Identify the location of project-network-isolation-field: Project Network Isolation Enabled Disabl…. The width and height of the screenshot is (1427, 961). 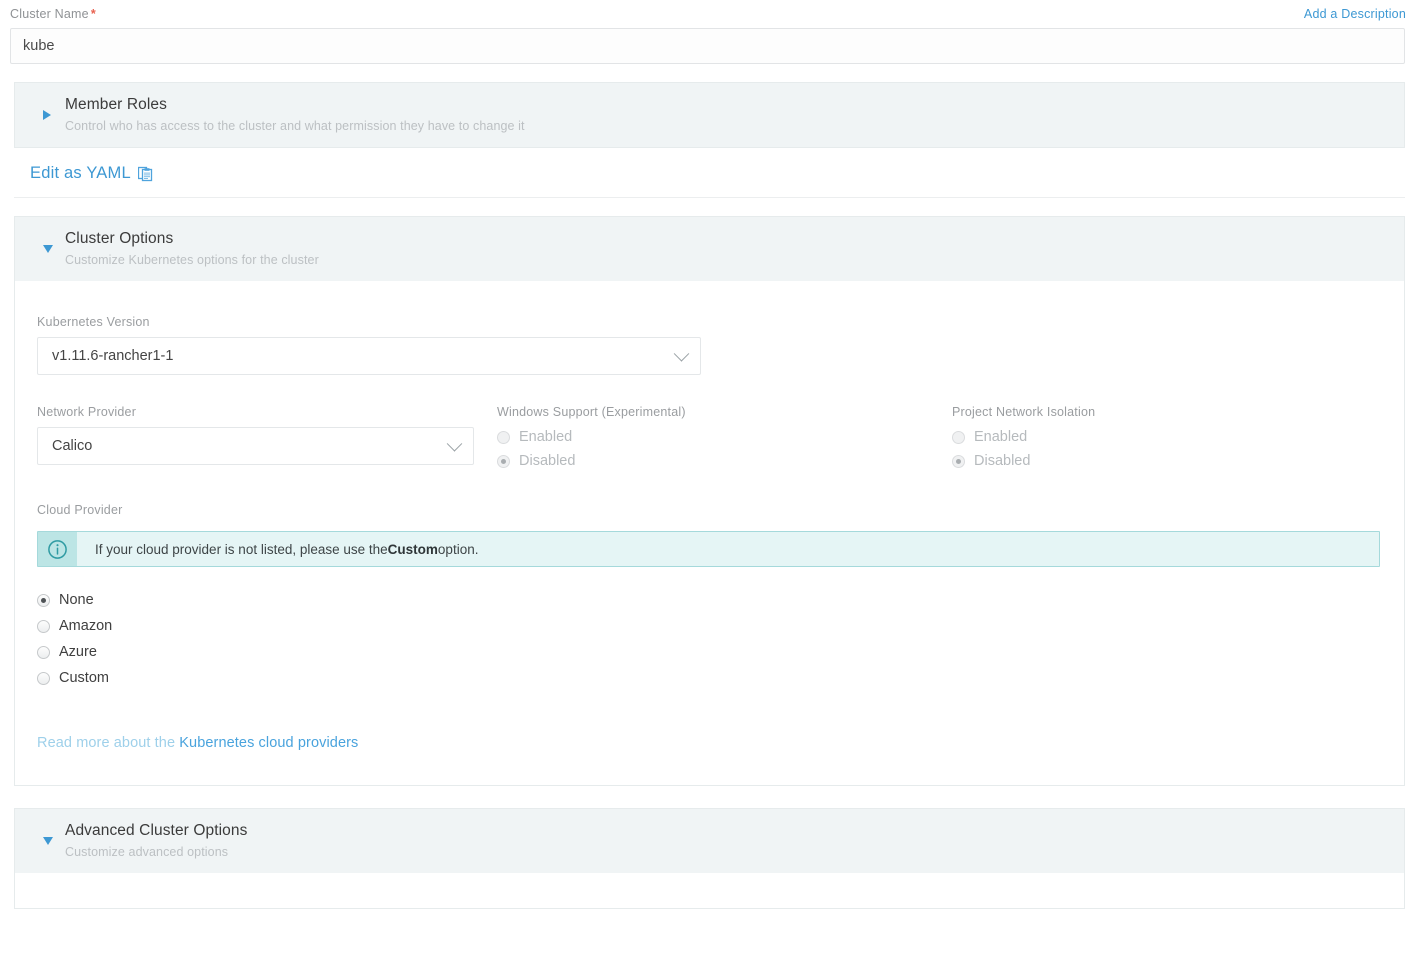
(1152, 437).